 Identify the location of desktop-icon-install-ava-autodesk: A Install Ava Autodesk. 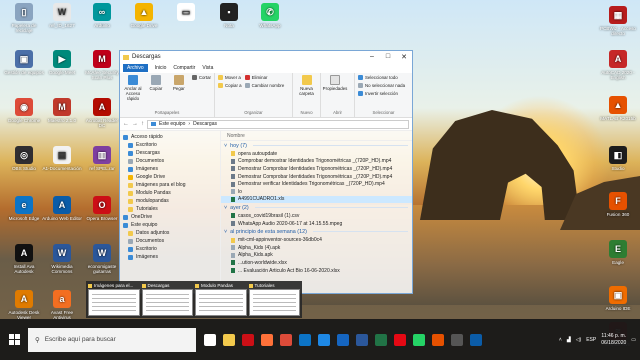
(24, 259).